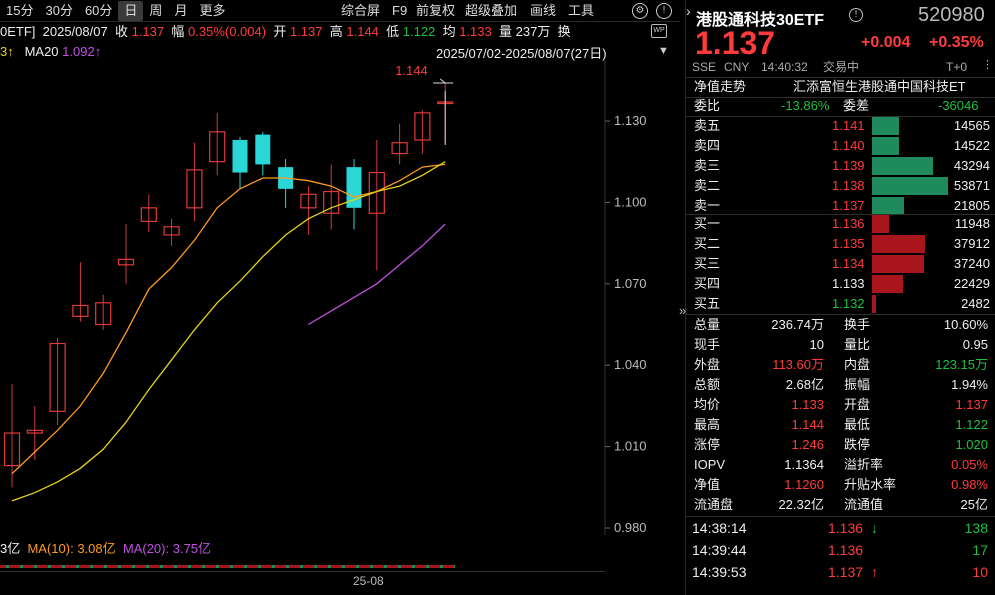  Describe the element at coordinates (898, 264) in the screenshot. I see `bid-volume-bar` at that location.